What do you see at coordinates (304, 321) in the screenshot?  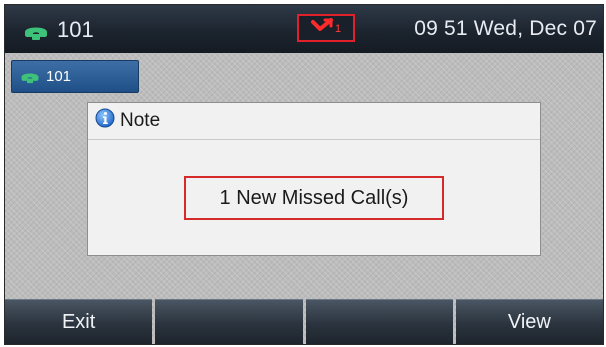 I see `softkey-bar: Exit View` at bounding box center [304, 321].